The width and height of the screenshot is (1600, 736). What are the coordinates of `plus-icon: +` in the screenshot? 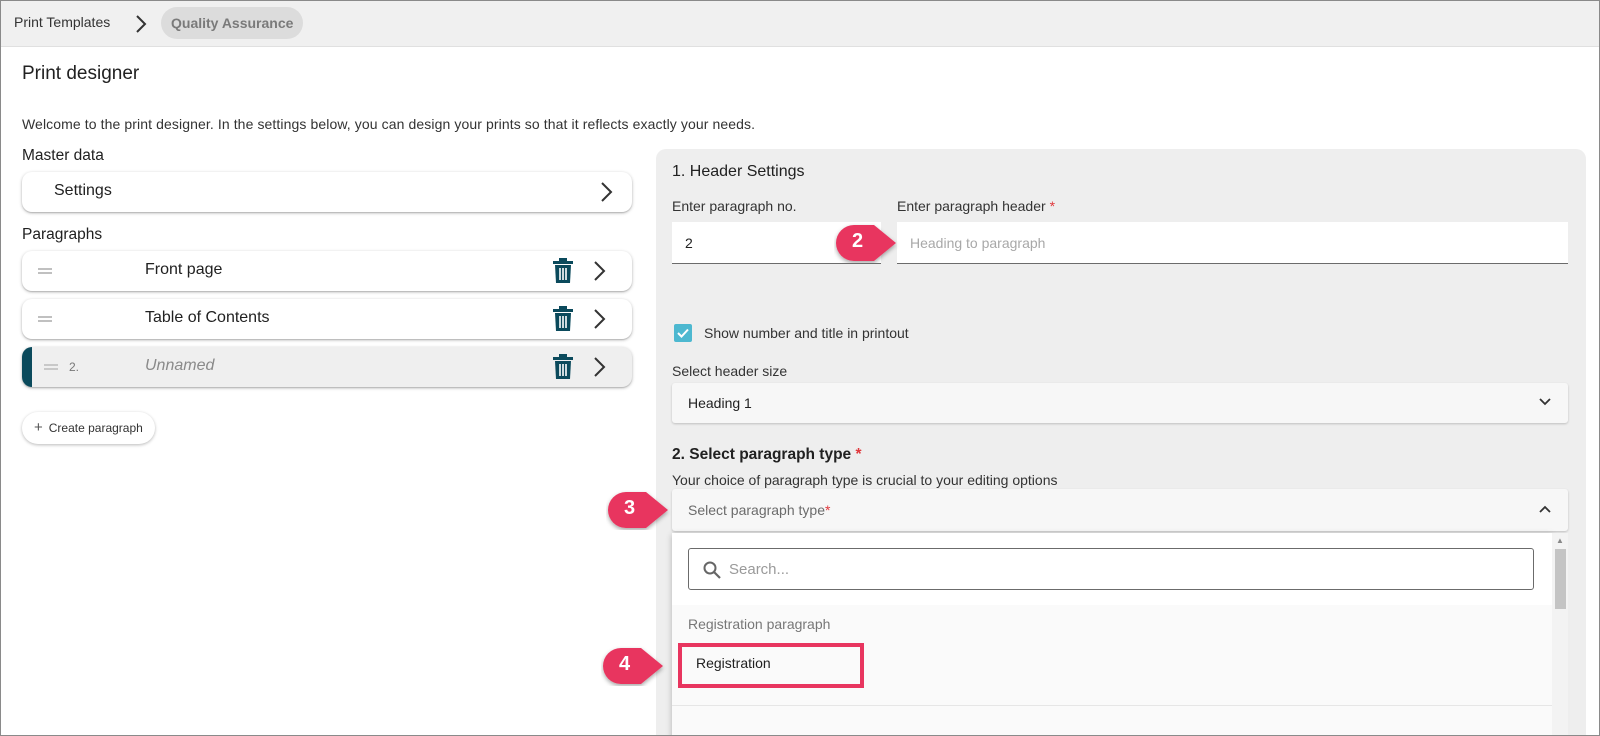 It's located at (38, 427).